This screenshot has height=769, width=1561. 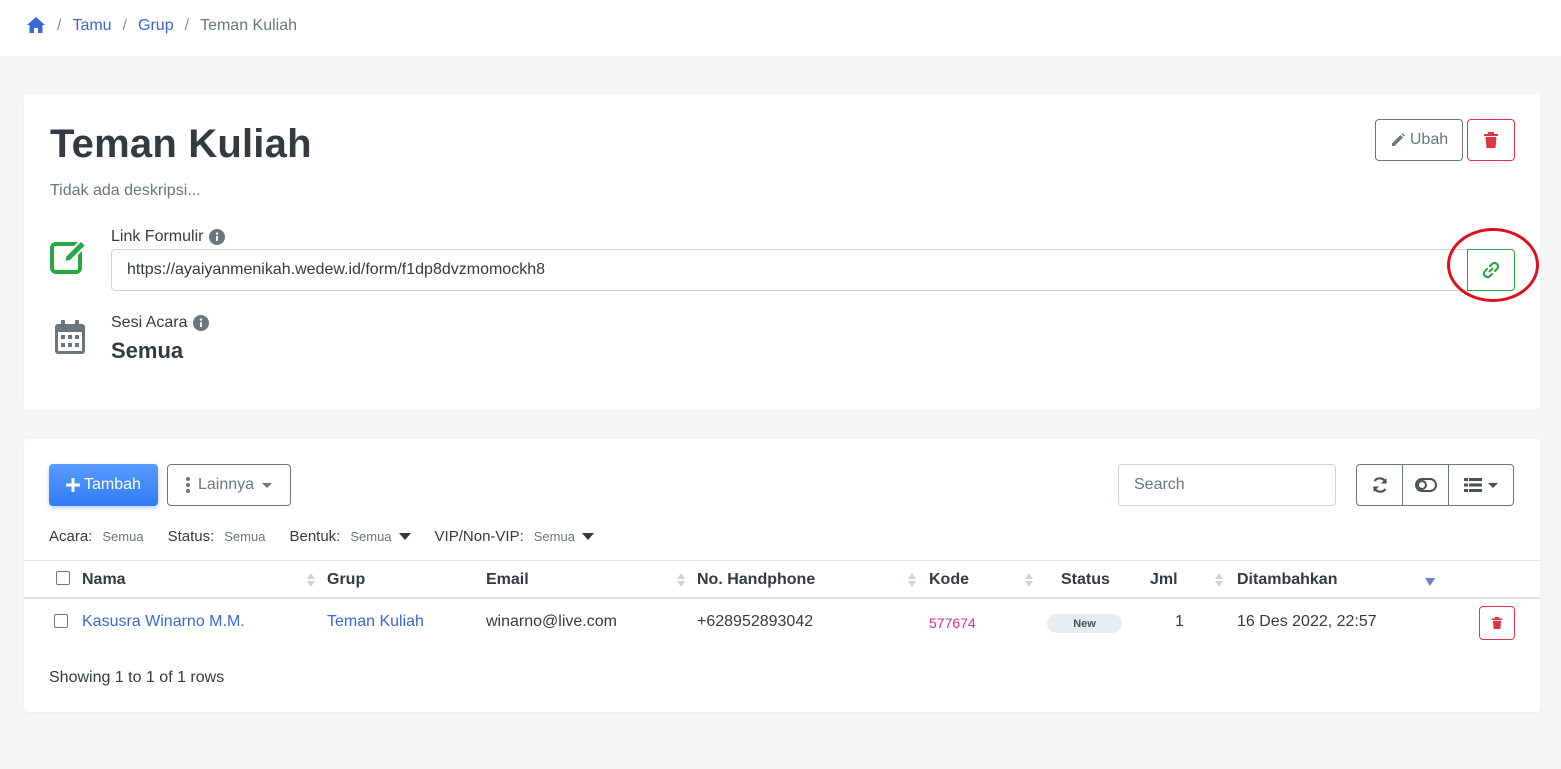 I want to click on filter-label: VIP/Non-VIP:, so click(x=479, y=536).